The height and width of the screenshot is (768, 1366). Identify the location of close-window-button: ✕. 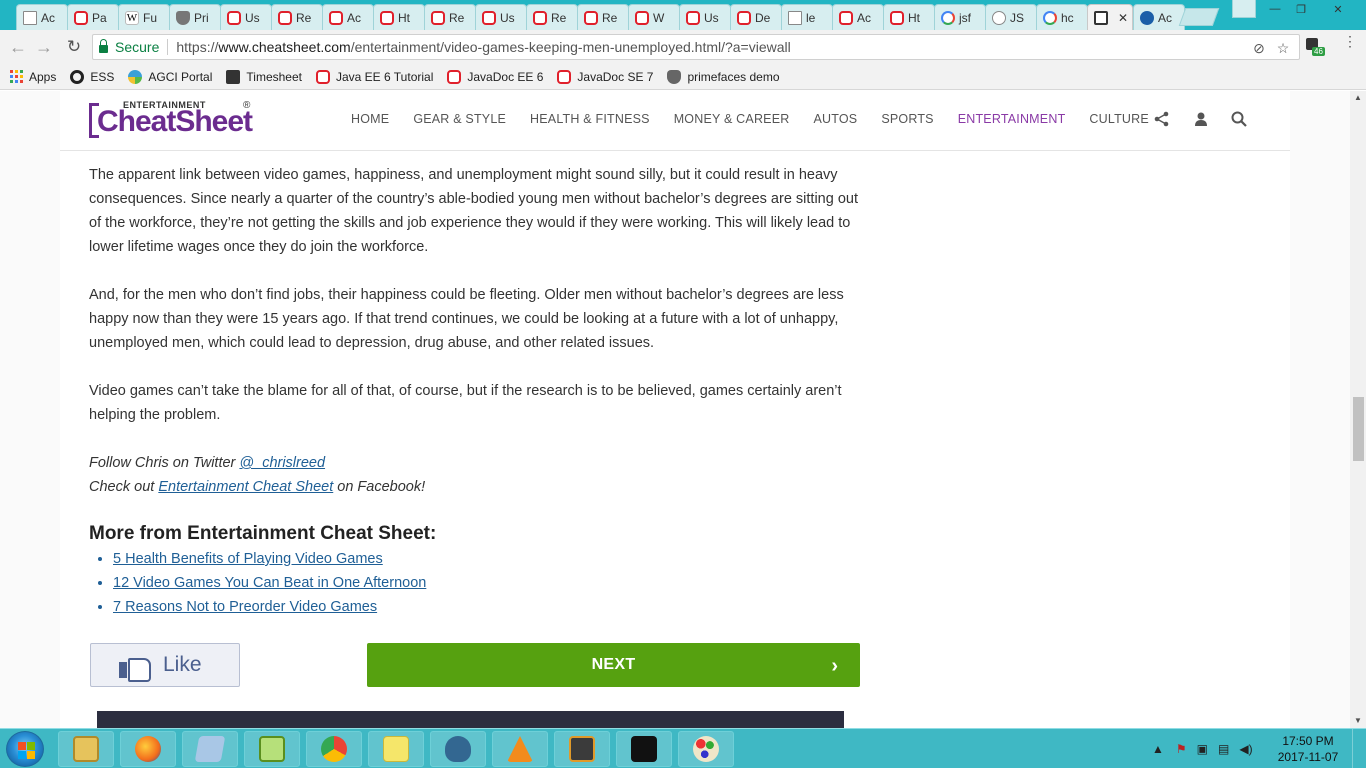
(1338, 9).